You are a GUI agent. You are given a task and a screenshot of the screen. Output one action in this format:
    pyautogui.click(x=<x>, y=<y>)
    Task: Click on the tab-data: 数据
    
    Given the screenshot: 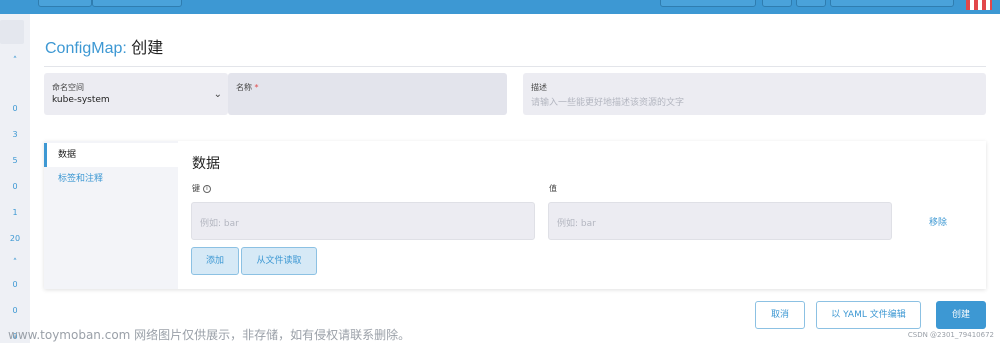 What is the action you would take?
    pyautogui.click(x=111, y=155)
    